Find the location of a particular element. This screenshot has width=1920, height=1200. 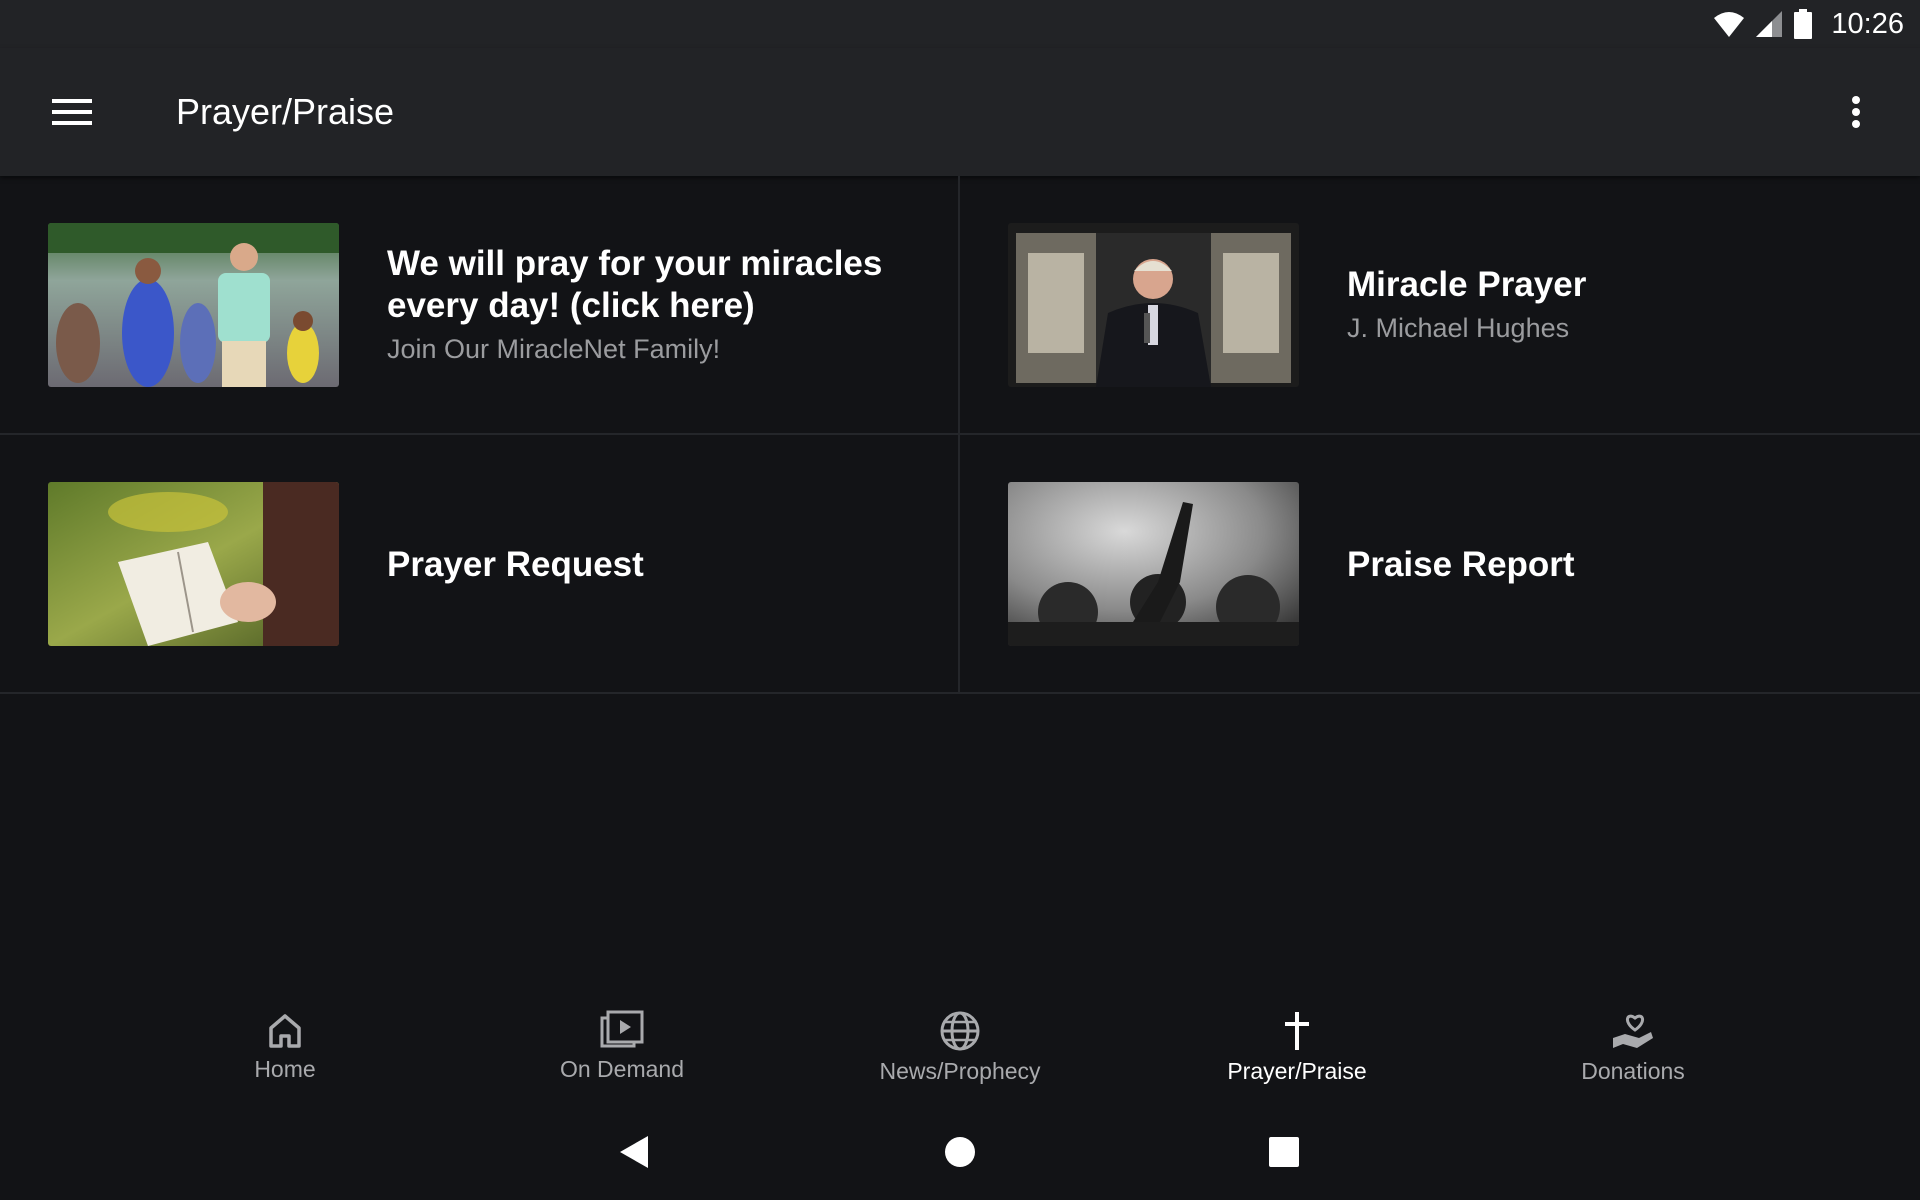

nav-label: Donations is located at coordinates (1633, 1071).